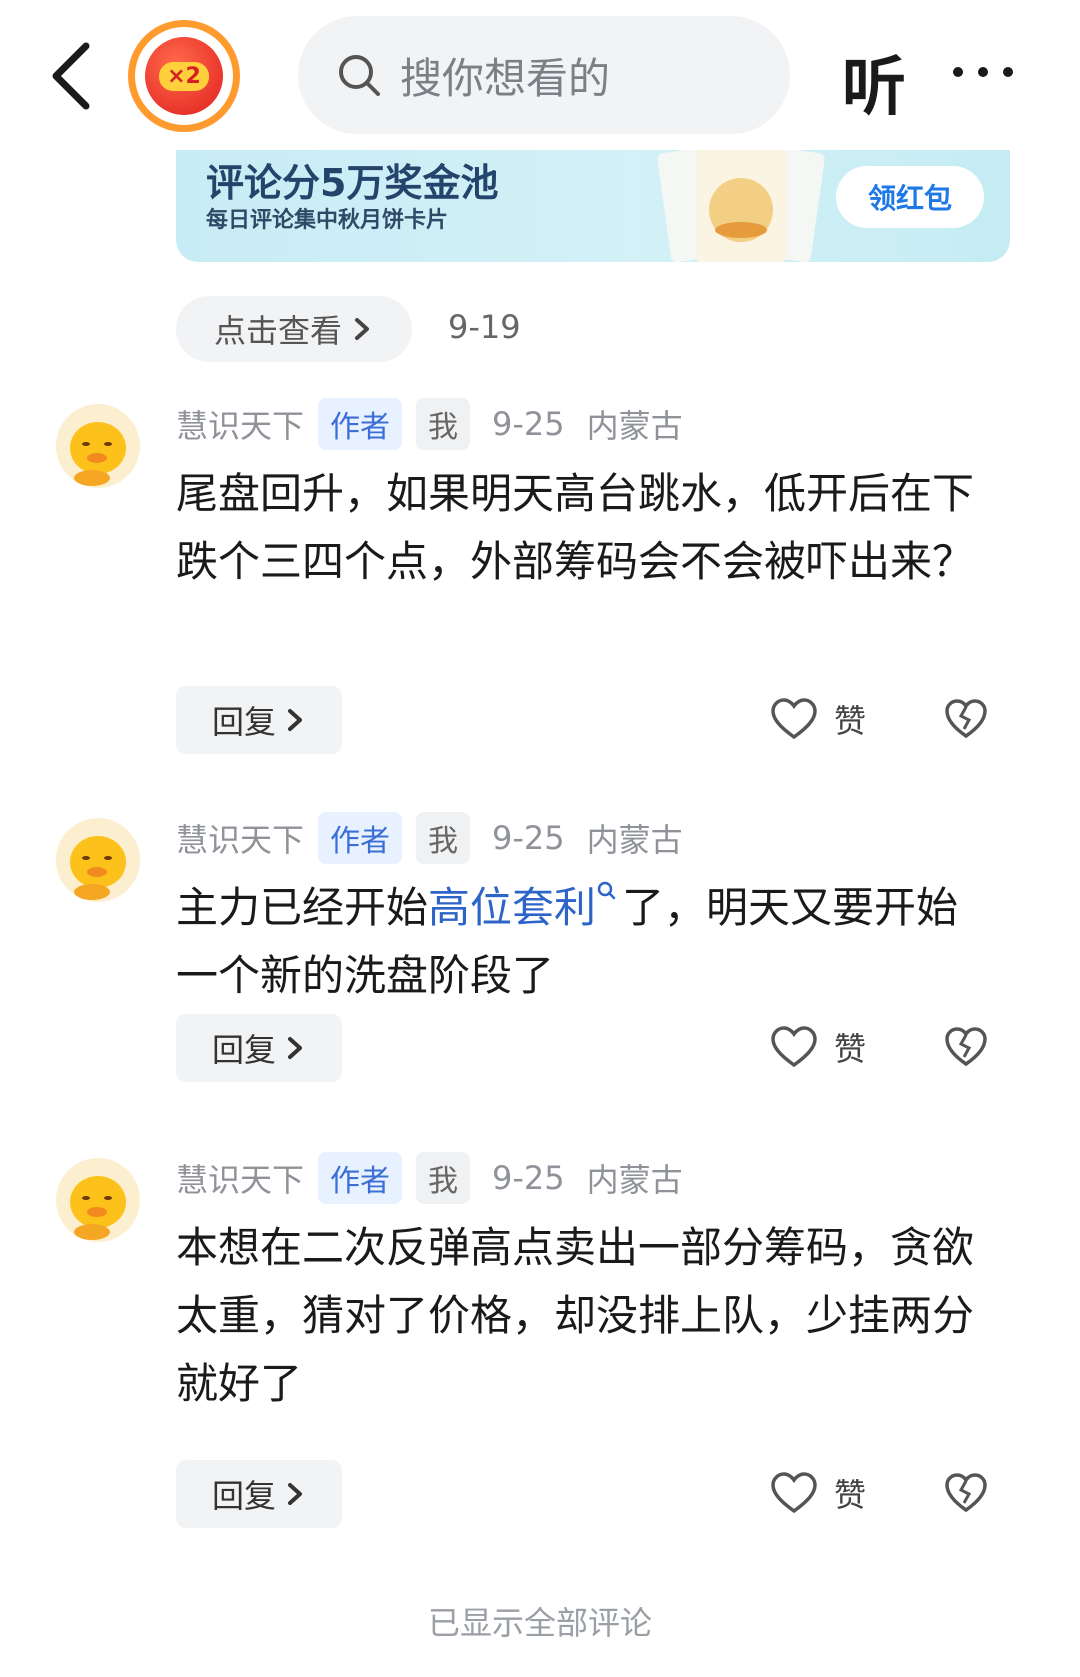 This screenshot has width=1080, height=1677. Describe the element at coordinates (505, 78) in the screenshot. I see `search-placeholder: 搜你想看的` at that location.